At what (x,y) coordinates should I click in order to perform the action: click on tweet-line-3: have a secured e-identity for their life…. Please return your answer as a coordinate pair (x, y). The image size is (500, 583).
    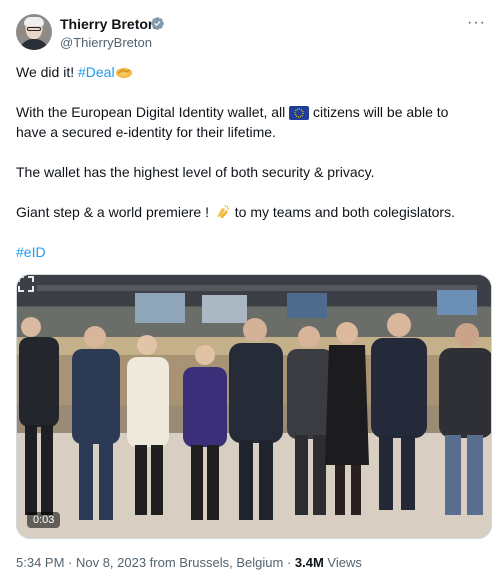
    Looking at the image, I should click on (146, 132).